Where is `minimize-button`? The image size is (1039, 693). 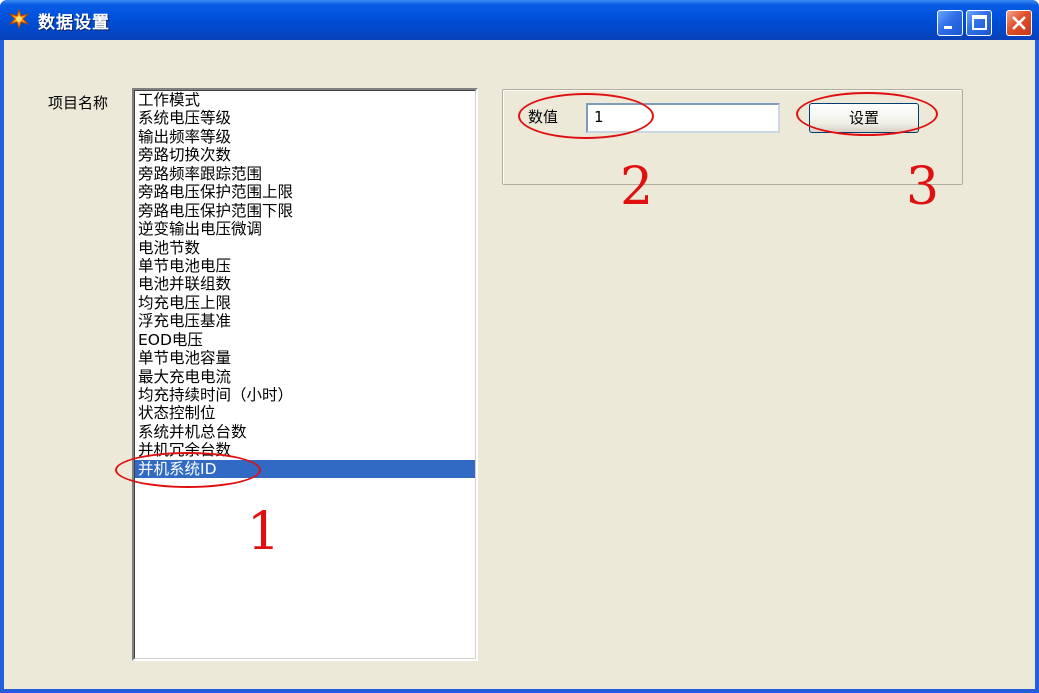
minimize-button is located at coordinates (950, 23).